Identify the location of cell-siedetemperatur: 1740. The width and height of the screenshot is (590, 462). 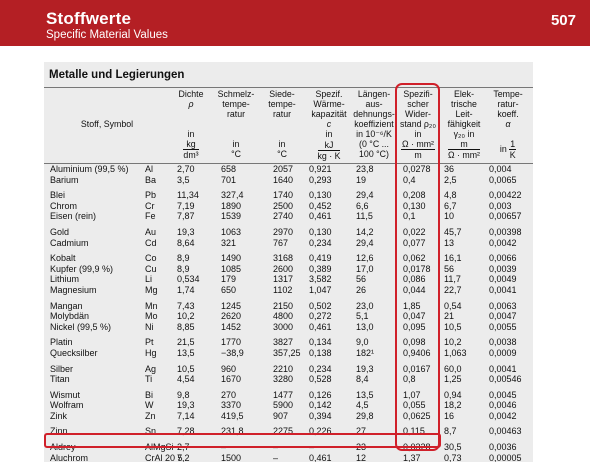
(283, 195).